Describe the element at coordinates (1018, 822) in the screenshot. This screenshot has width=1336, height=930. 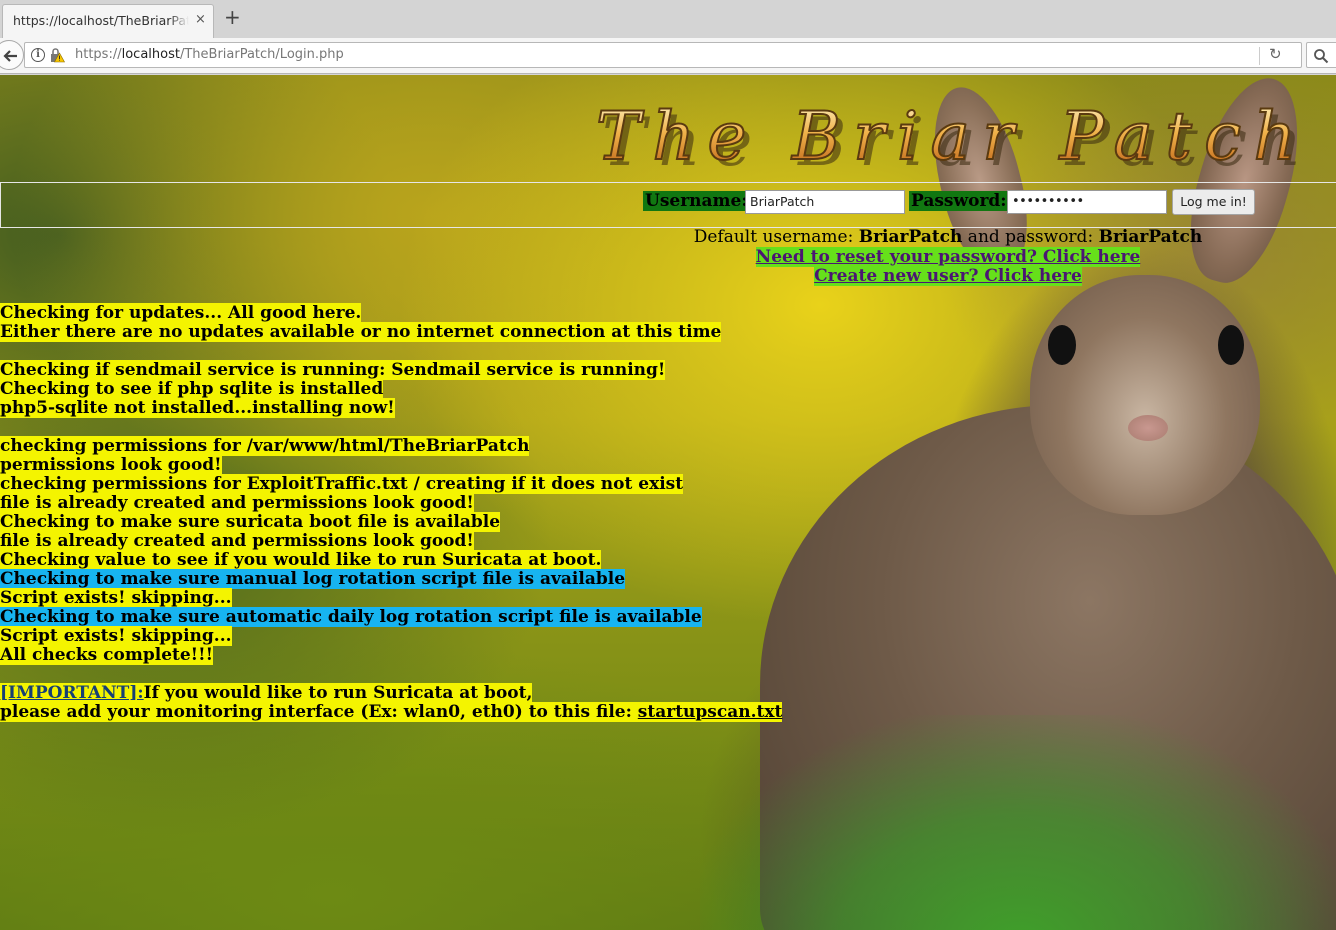
I see `grass-image` at that location.